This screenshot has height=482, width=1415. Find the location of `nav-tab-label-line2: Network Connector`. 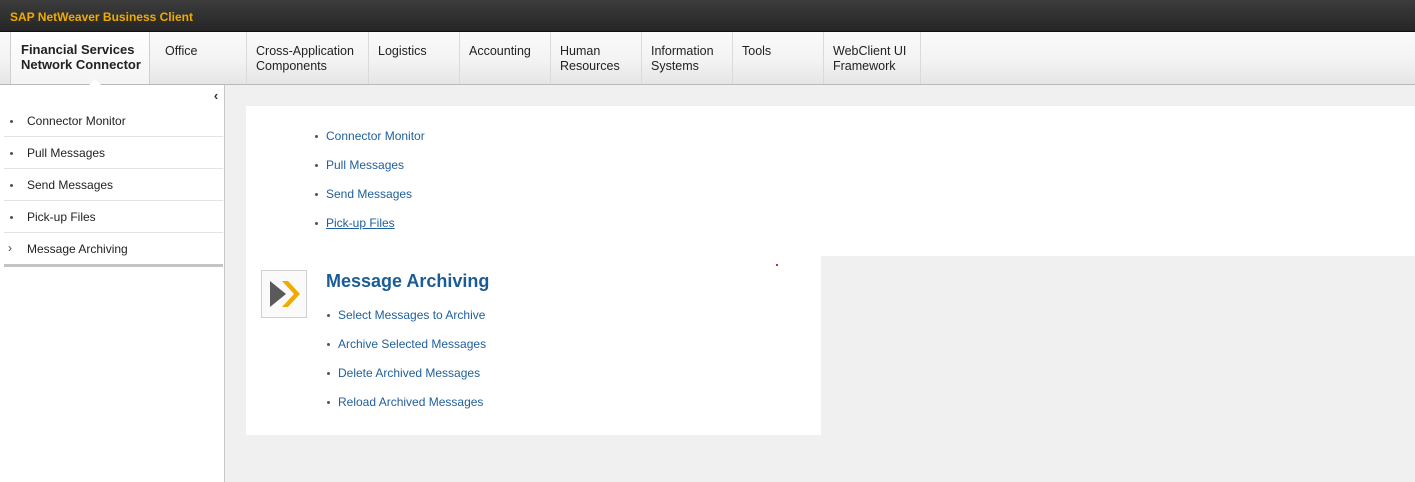

nav-tab-label-line2: Network Connector is located at coordinates (81, 64).